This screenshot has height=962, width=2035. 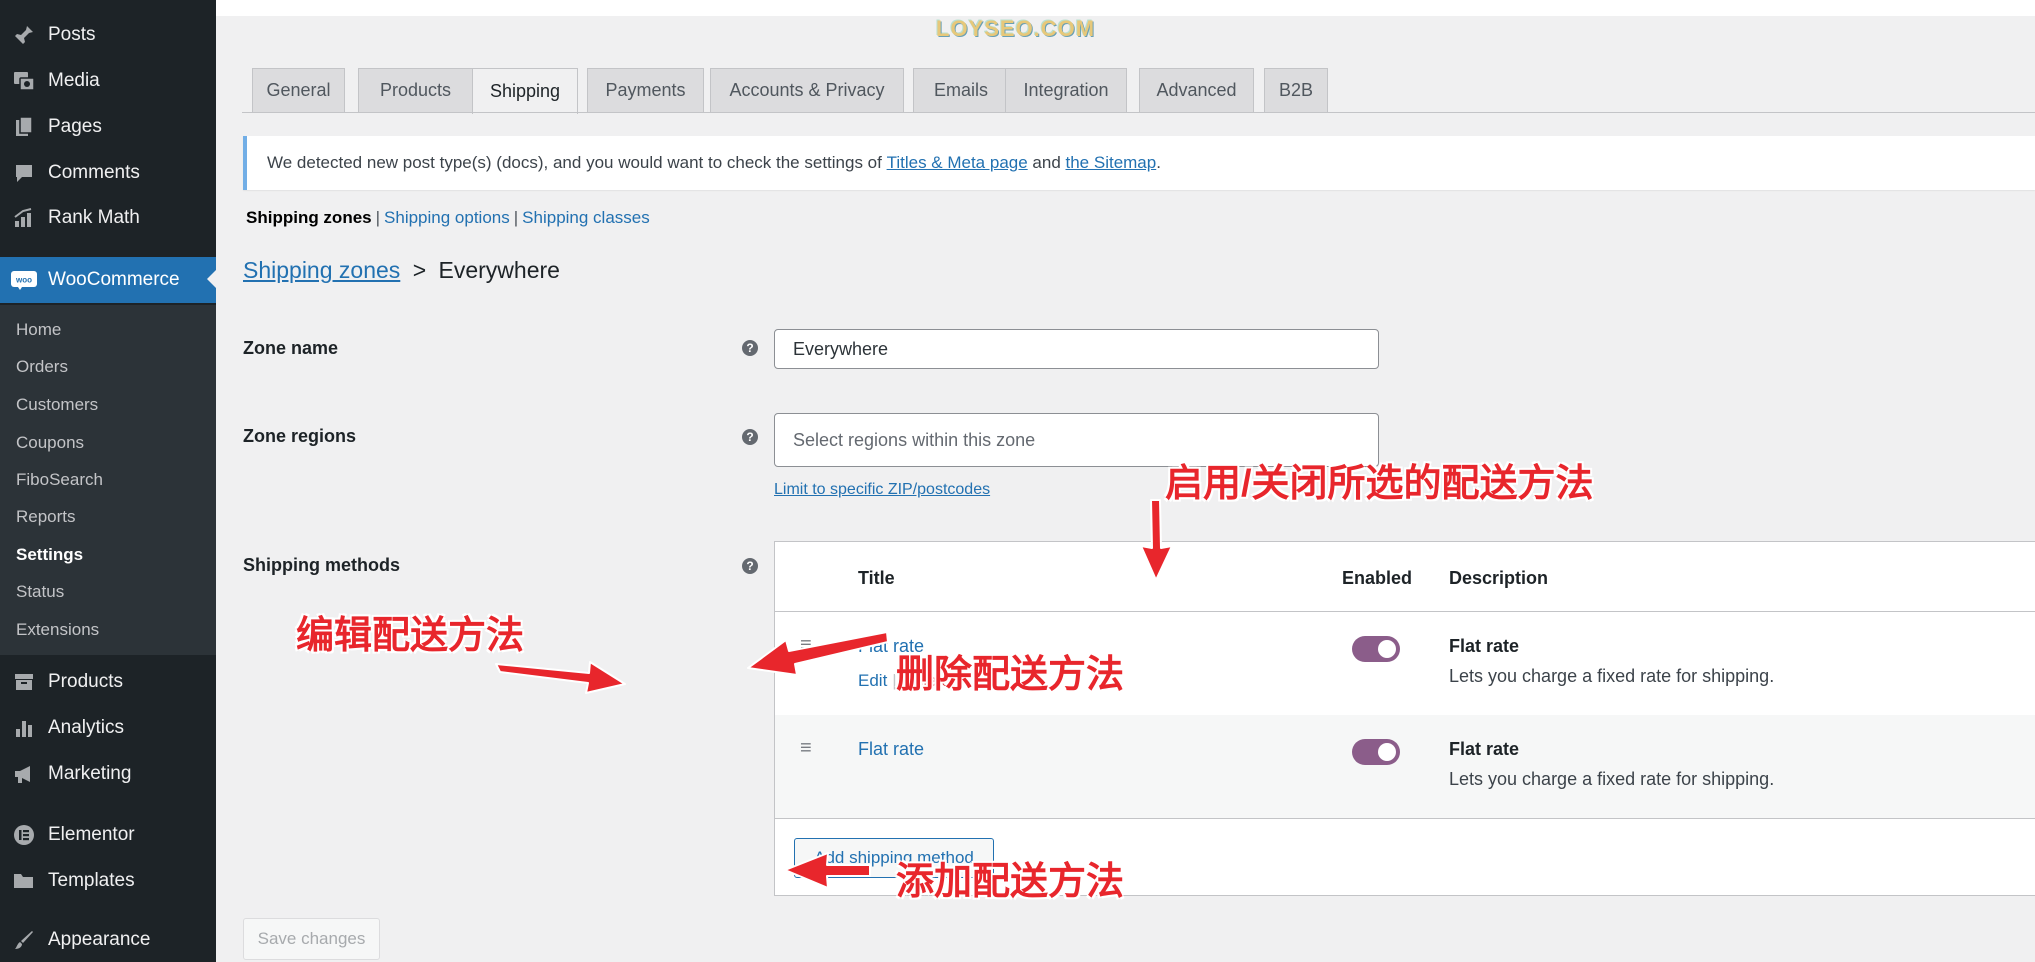 I want to click on shipping-methods-label: Shipping methods, so click(x=321, y=565).